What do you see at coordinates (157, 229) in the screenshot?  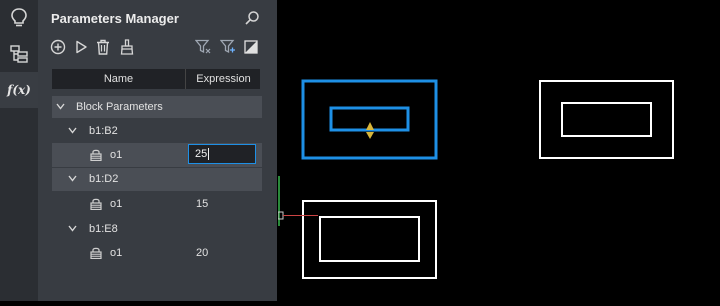 I see `block-row-b1-e8: b1:E8` at bounding box center [157, 229].